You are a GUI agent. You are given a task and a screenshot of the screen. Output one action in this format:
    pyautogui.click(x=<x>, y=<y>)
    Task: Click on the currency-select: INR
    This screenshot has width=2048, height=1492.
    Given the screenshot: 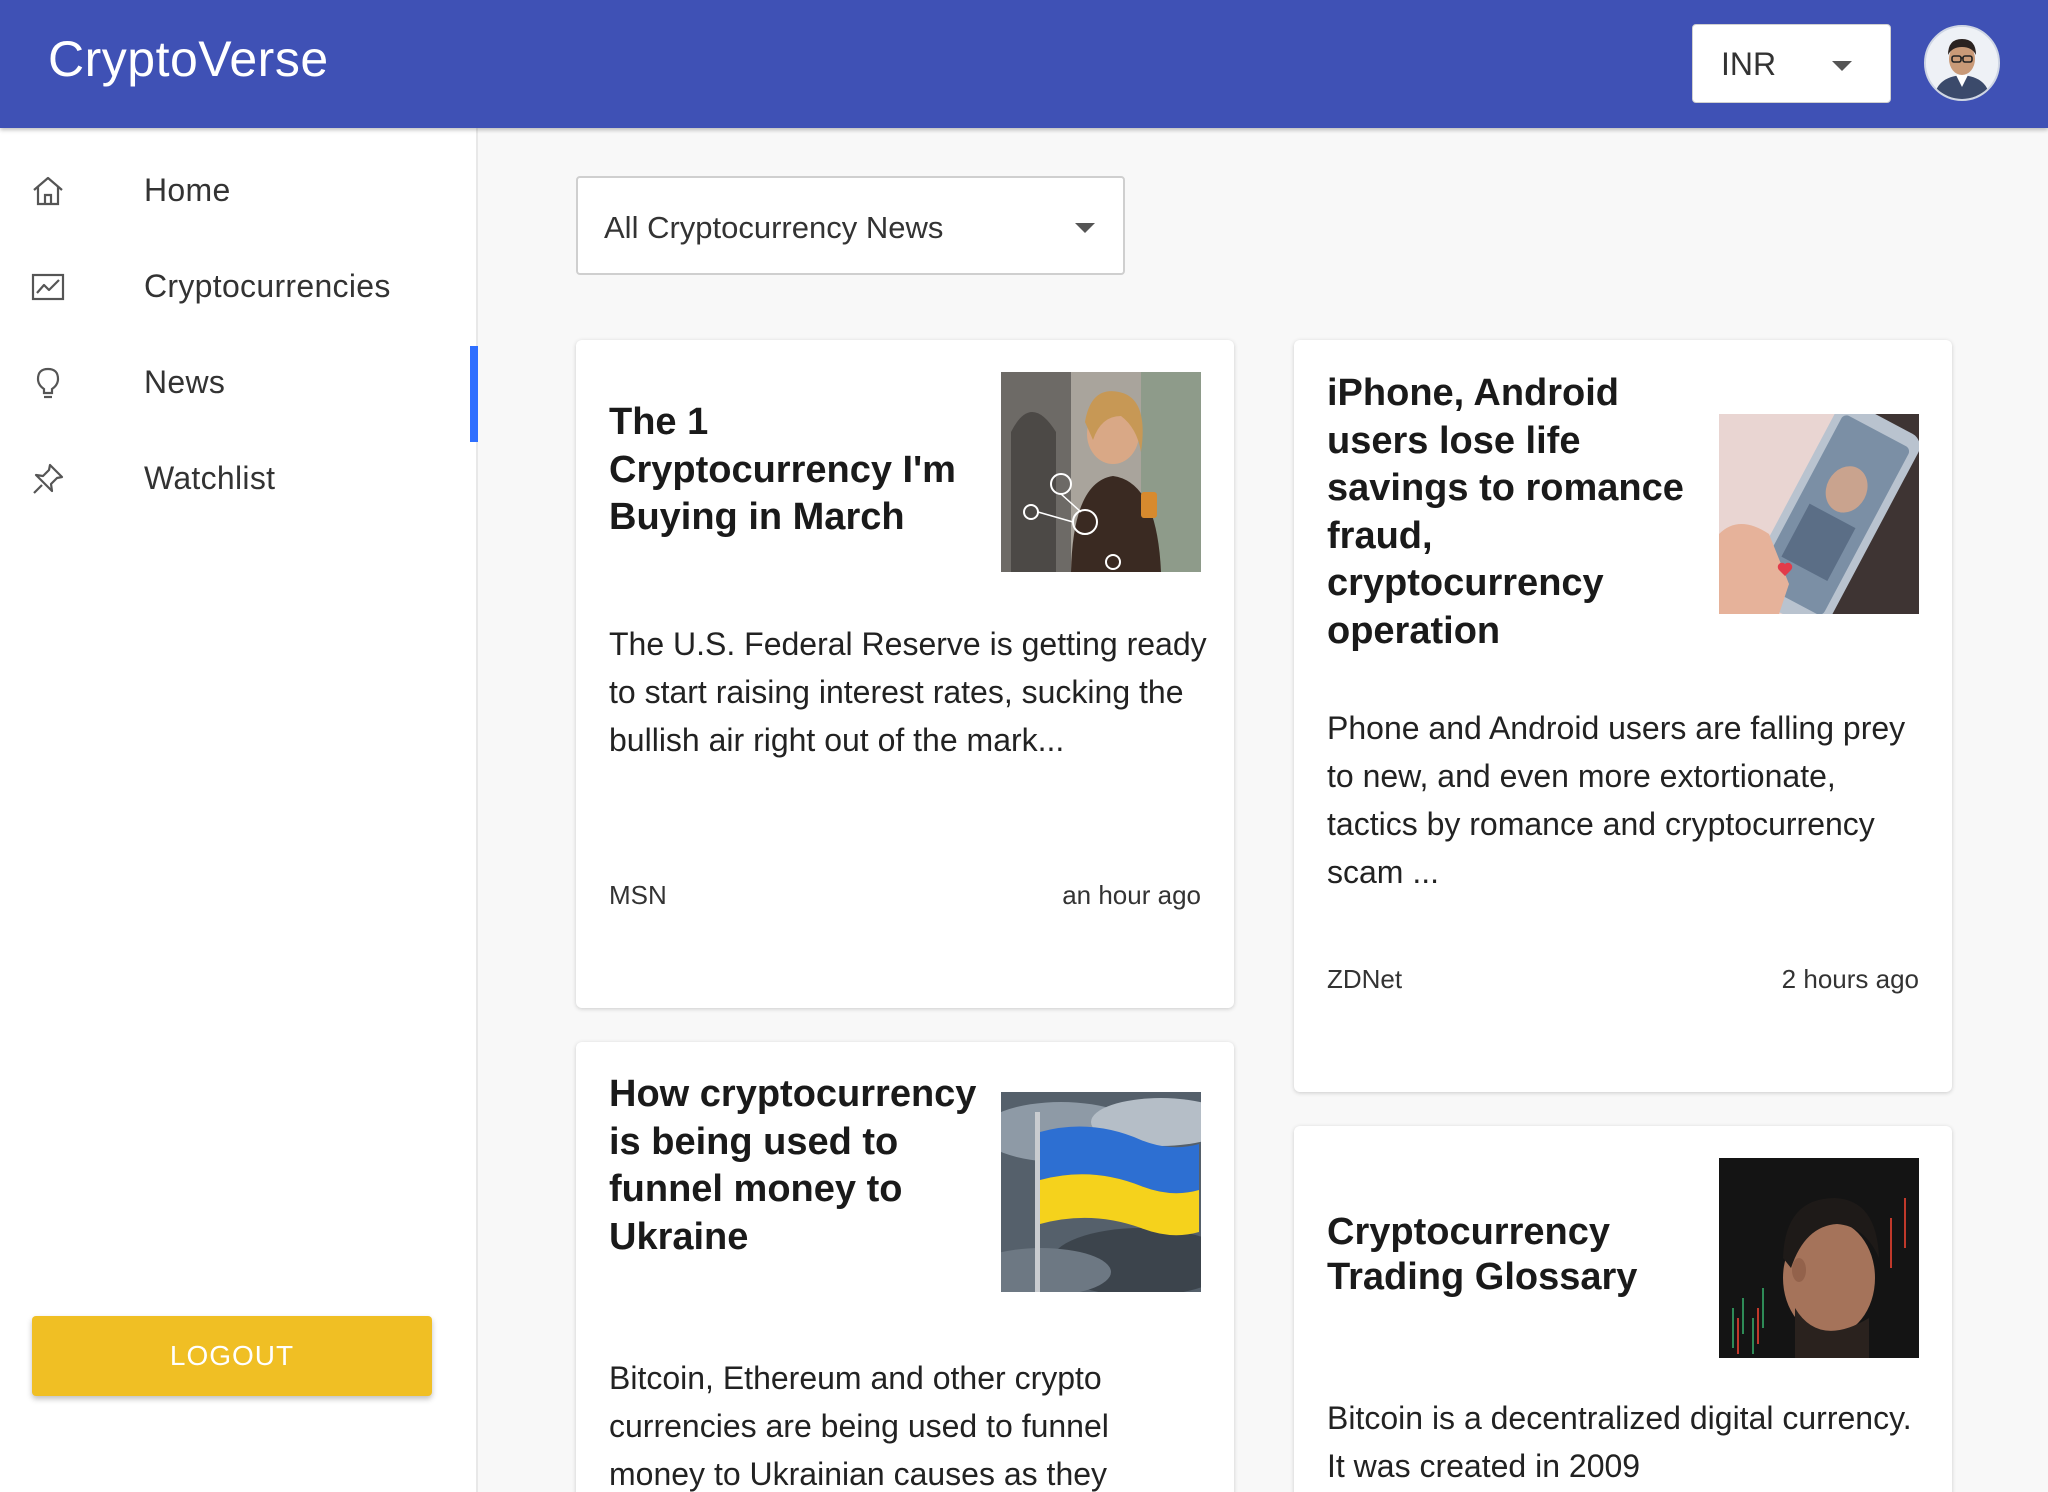 What is the action you would take?
    pyautogui.click(x=1791, y=63)
    